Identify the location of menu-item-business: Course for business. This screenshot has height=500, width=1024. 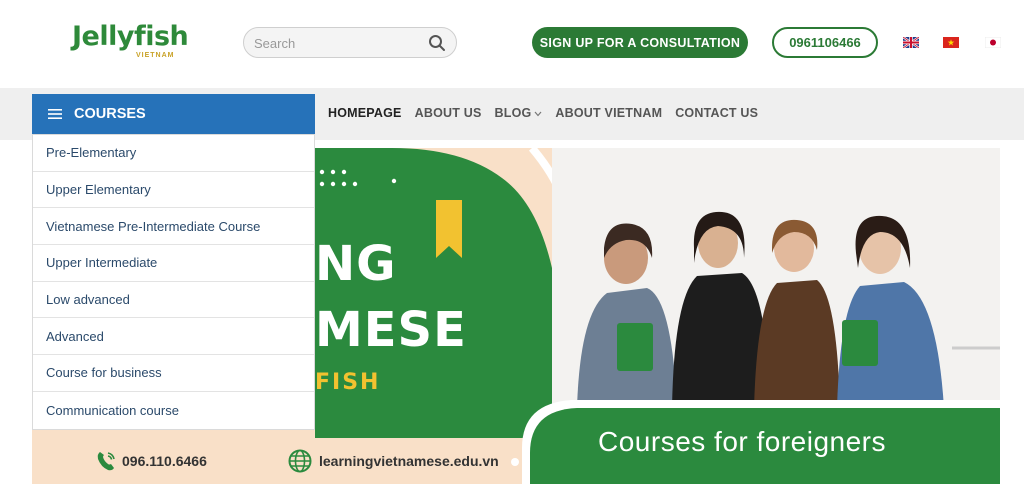
(173, 373).